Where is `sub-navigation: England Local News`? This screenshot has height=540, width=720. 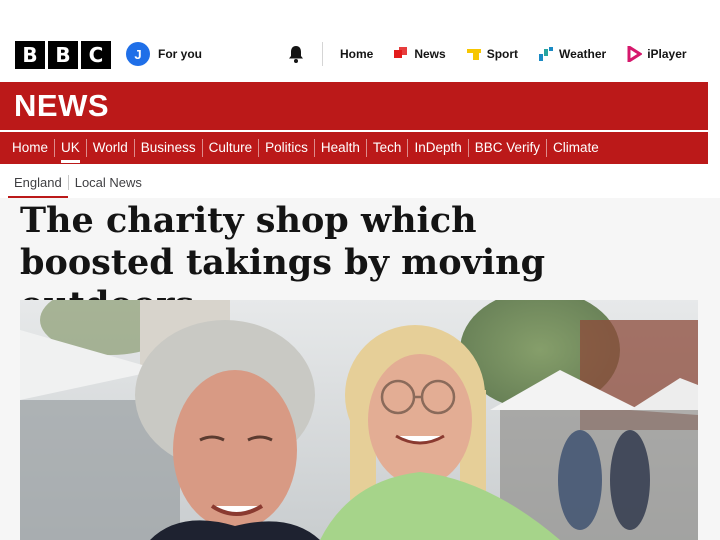
sub-navigation: England Local News is located at coordinates (78, 184).